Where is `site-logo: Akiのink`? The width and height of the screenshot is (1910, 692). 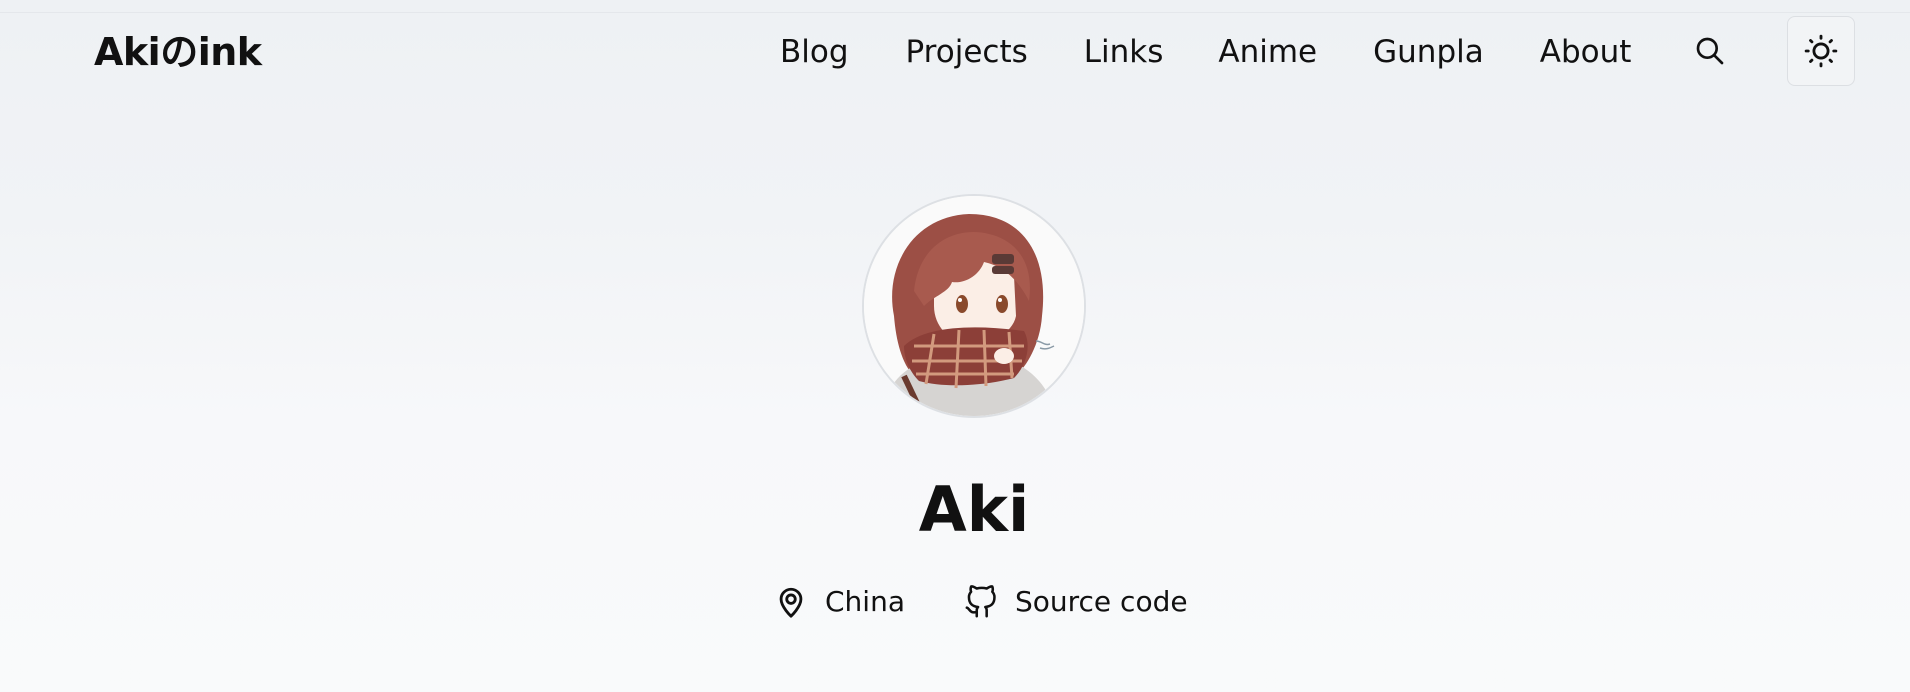 site-logo: Akiのink is located at coordinates (178, 52).